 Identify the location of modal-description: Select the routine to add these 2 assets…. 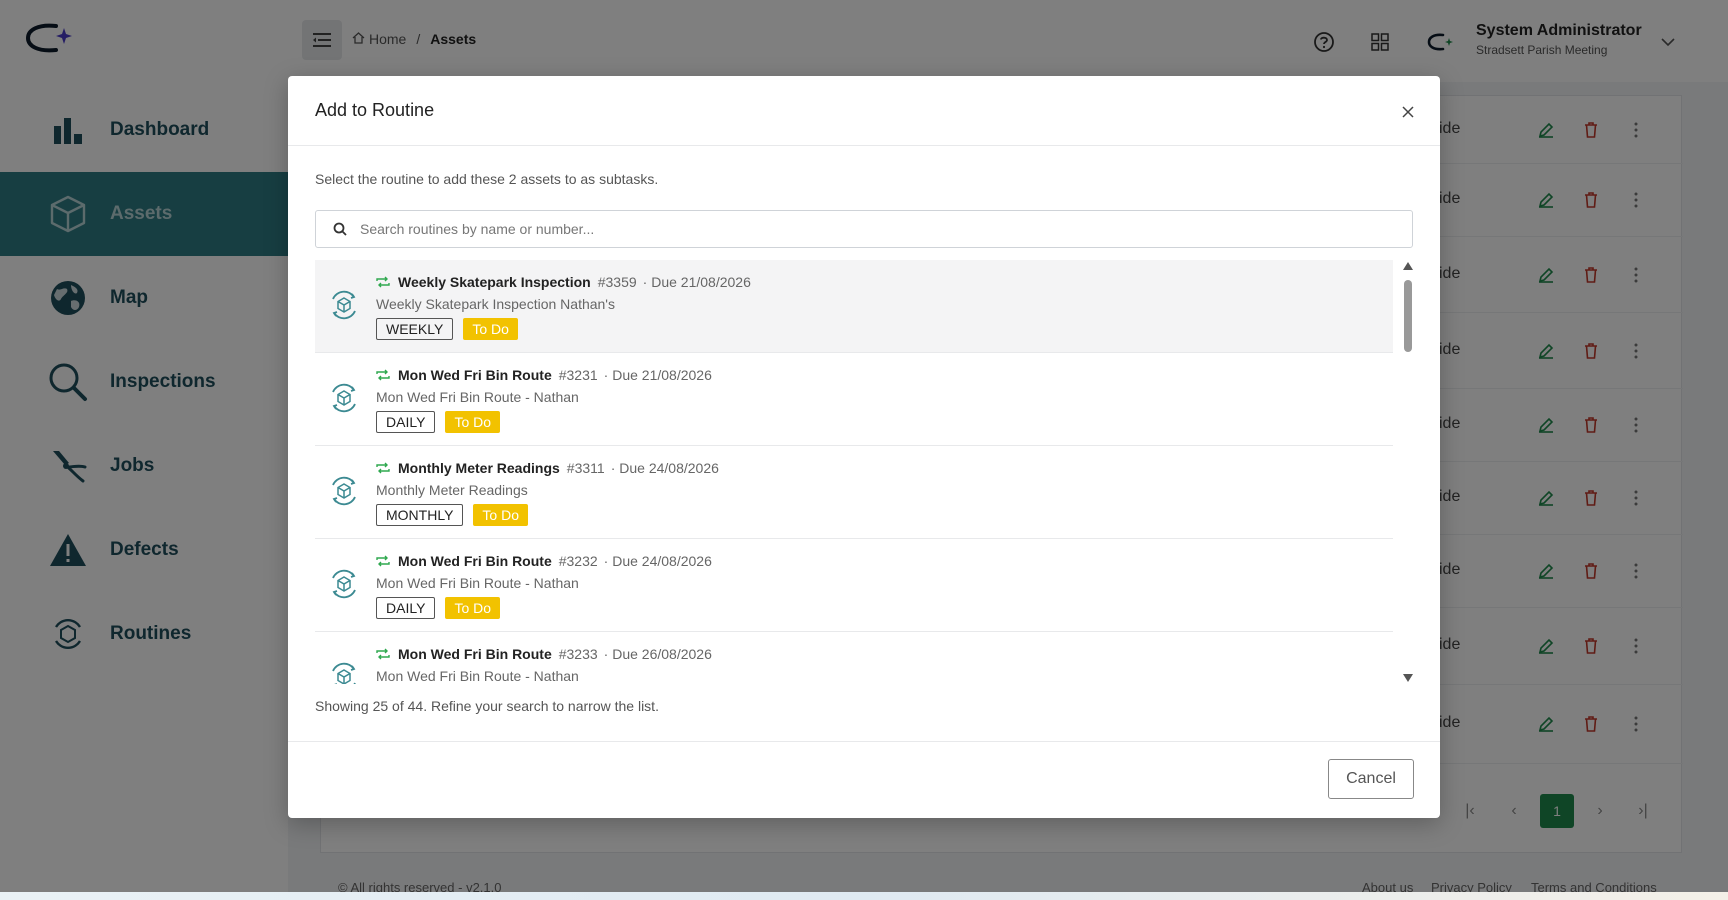
(487, 179).